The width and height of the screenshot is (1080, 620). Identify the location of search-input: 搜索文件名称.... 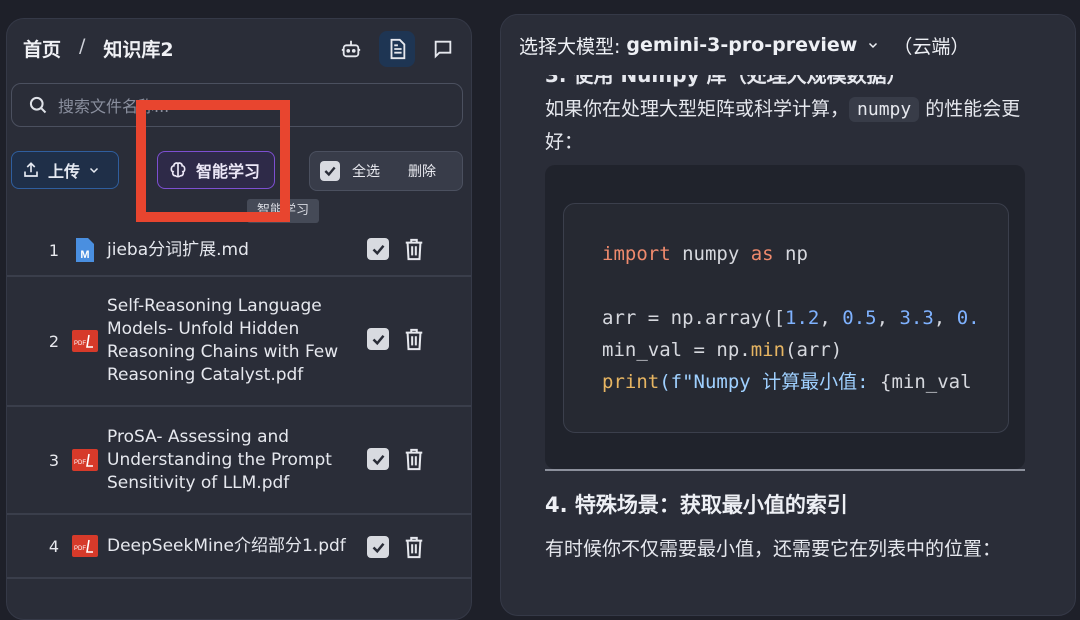
(113, 105).